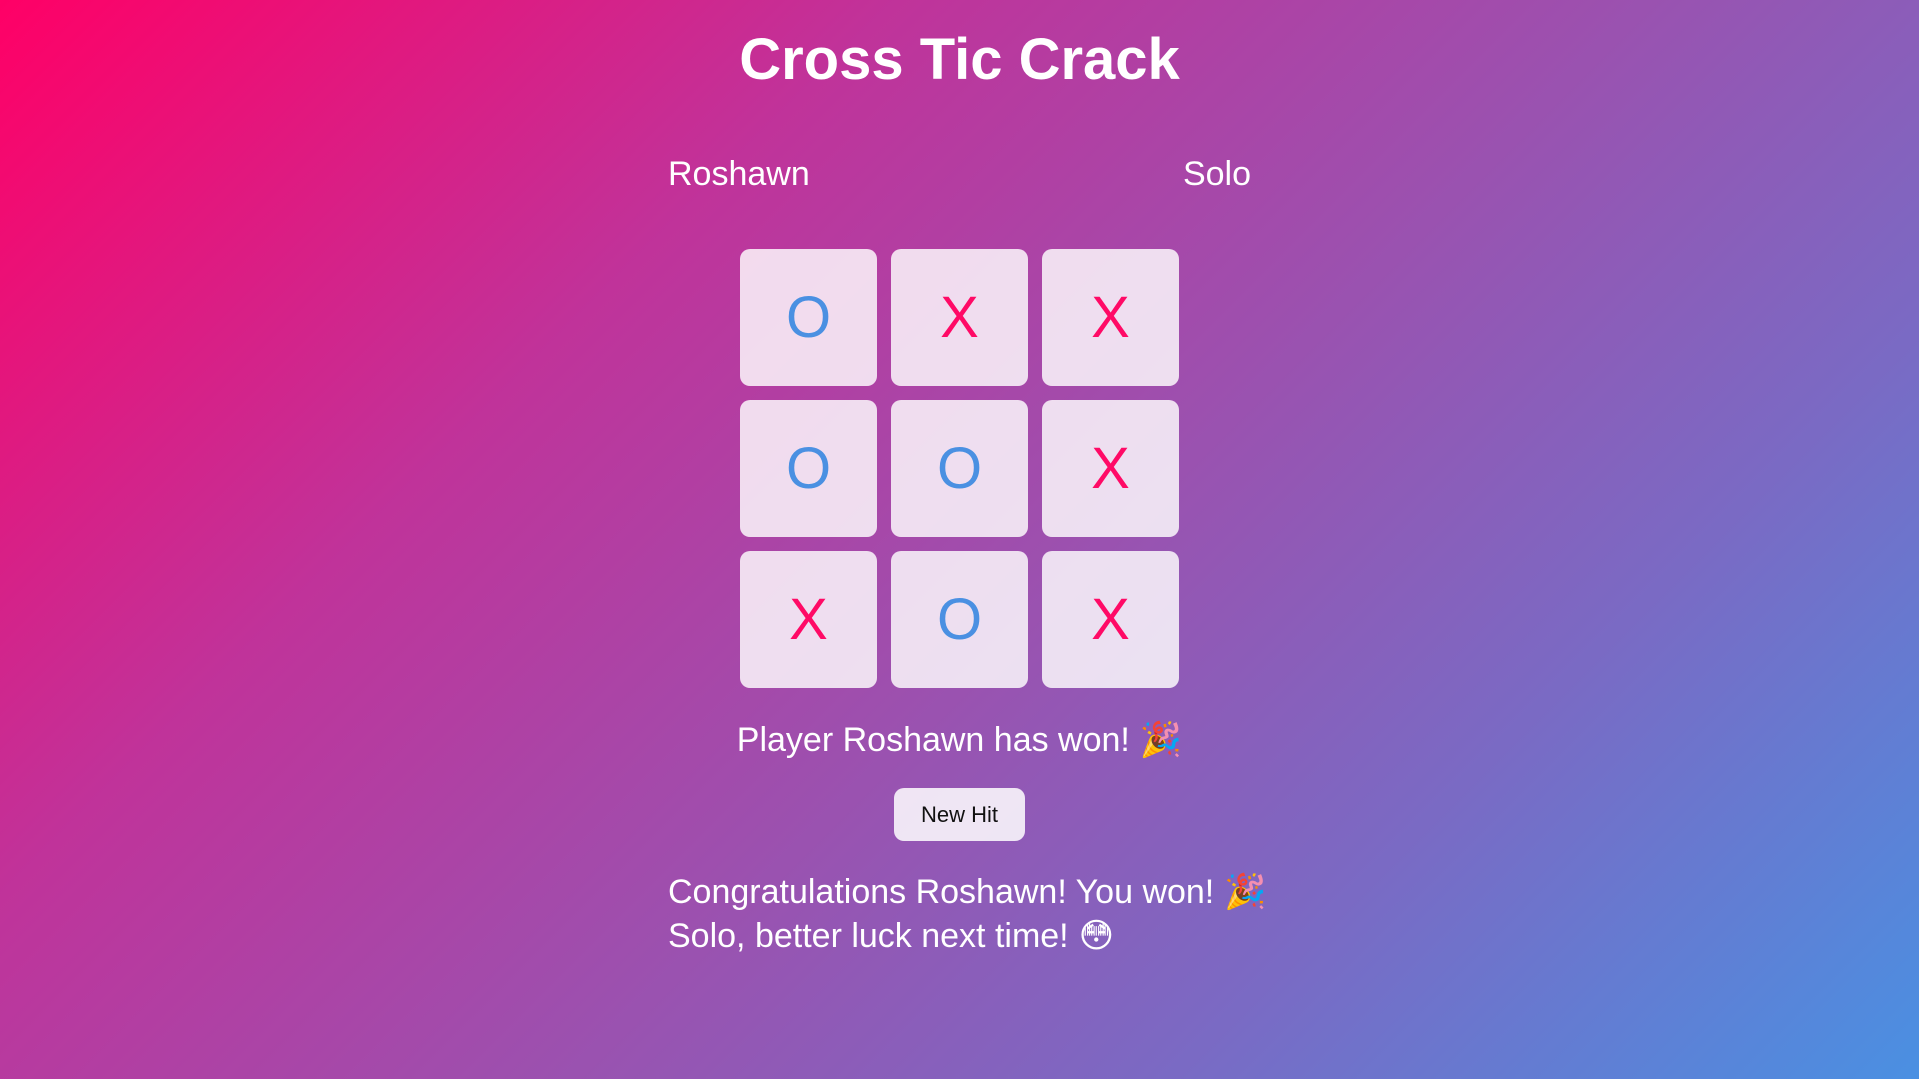 This screenshot has height=1079, width=1919. Describe the element at coordinates (941, 892) in the screenshot. I see `winner-message-text: Congratulations Roshawn! You won!` at that location.